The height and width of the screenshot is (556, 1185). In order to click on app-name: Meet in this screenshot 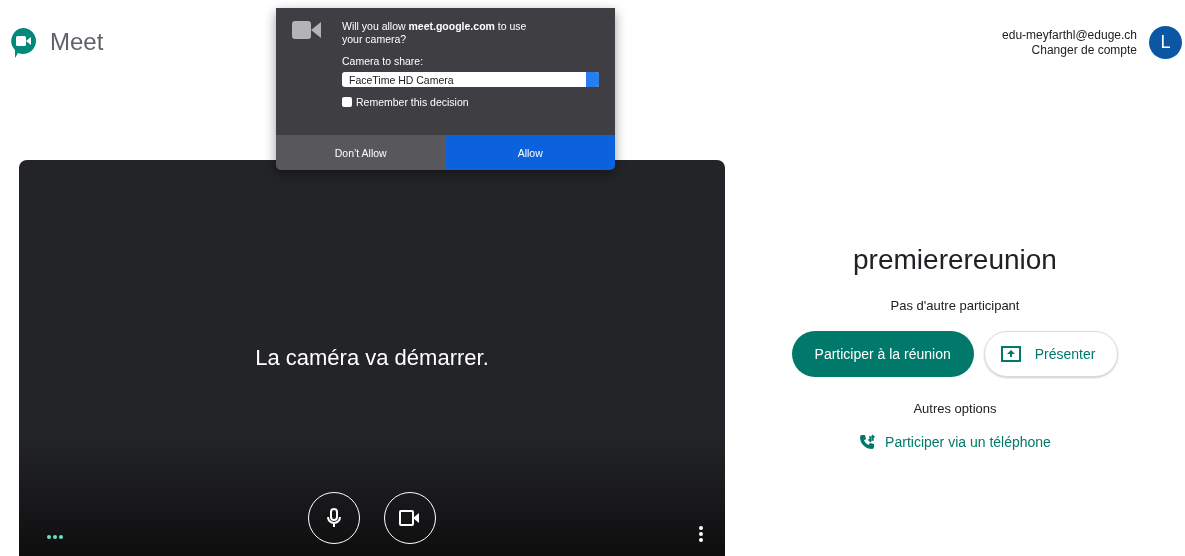, I will do `click(77, 42)`.